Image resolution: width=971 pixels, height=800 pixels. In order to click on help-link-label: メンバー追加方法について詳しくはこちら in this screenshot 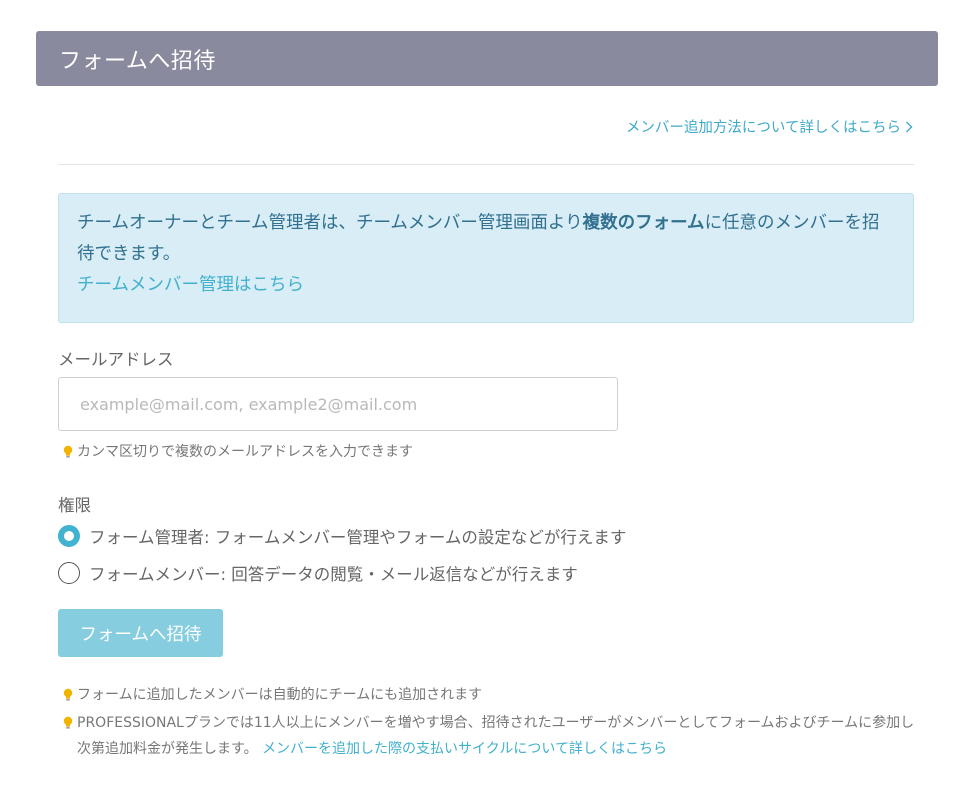, I will do `click(763, 128)`.